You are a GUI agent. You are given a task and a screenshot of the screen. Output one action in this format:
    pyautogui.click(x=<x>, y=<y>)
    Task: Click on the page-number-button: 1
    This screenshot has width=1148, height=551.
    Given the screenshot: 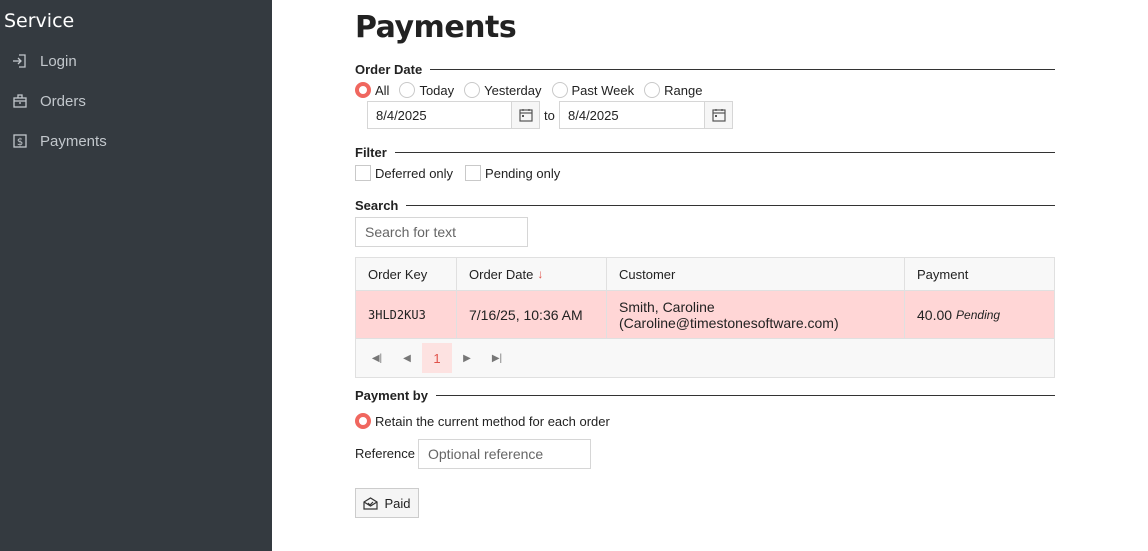 What is the action you would take?
    pyautogui.click(x=437, y=358)
    